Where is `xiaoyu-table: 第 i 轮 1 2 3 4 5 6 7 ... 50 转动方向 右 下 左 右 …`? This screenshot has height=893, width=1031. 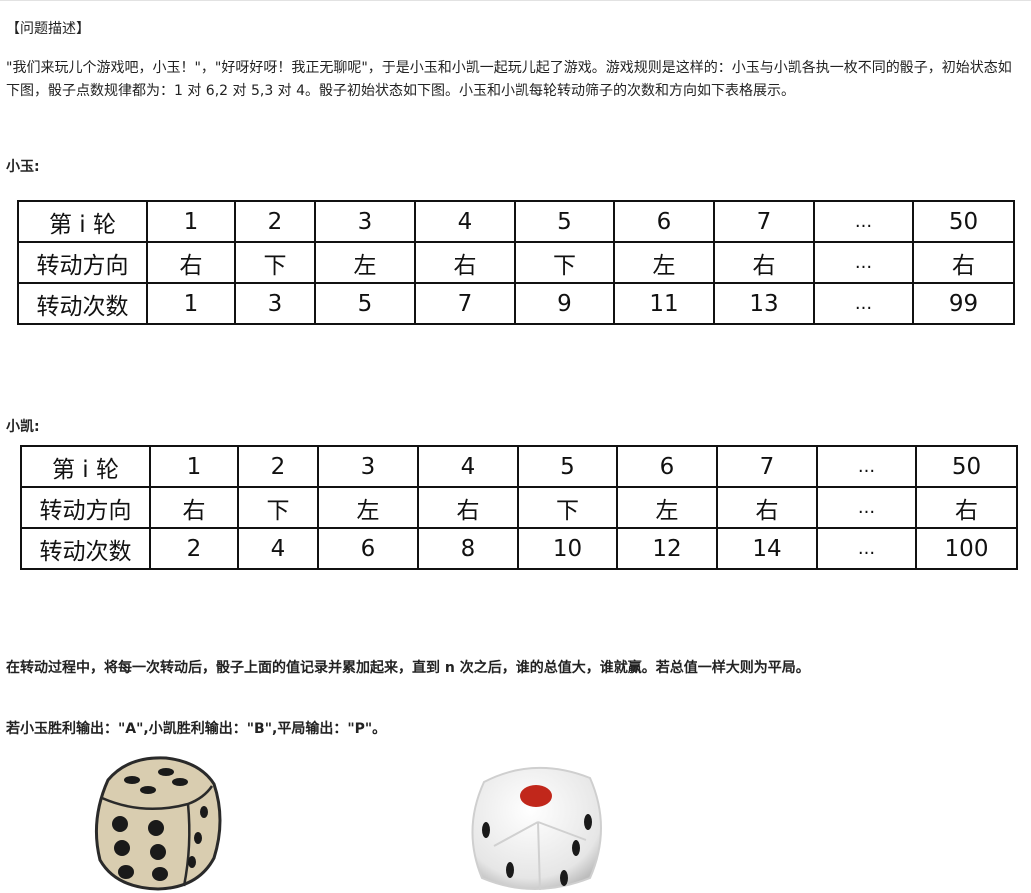 xiaoyu-table: 第 i 轮 1 2 3 4 5 6 7 ... 50 转动方向 右 下 左 右 … is located at coordinates (516, 262).